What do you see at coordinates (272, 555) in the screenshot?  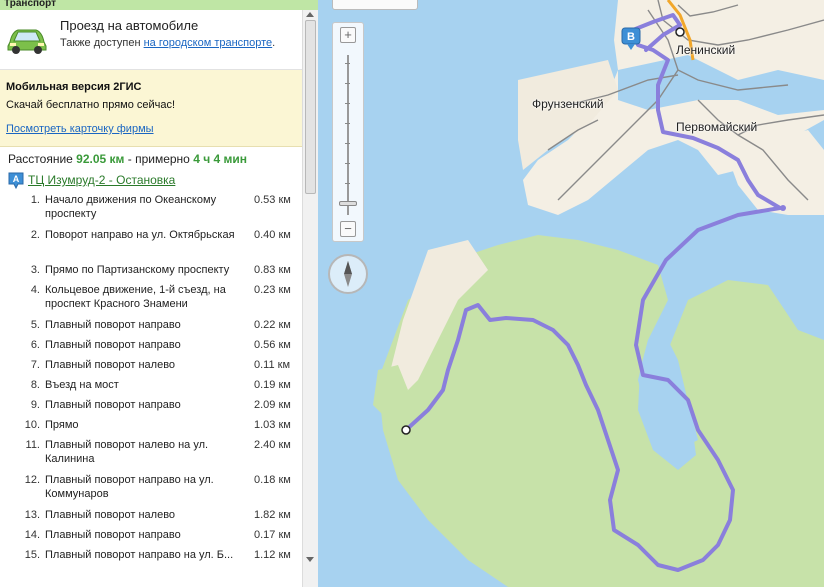 I see `step-distance: 1.12 км` at bounding box center [272, 555].